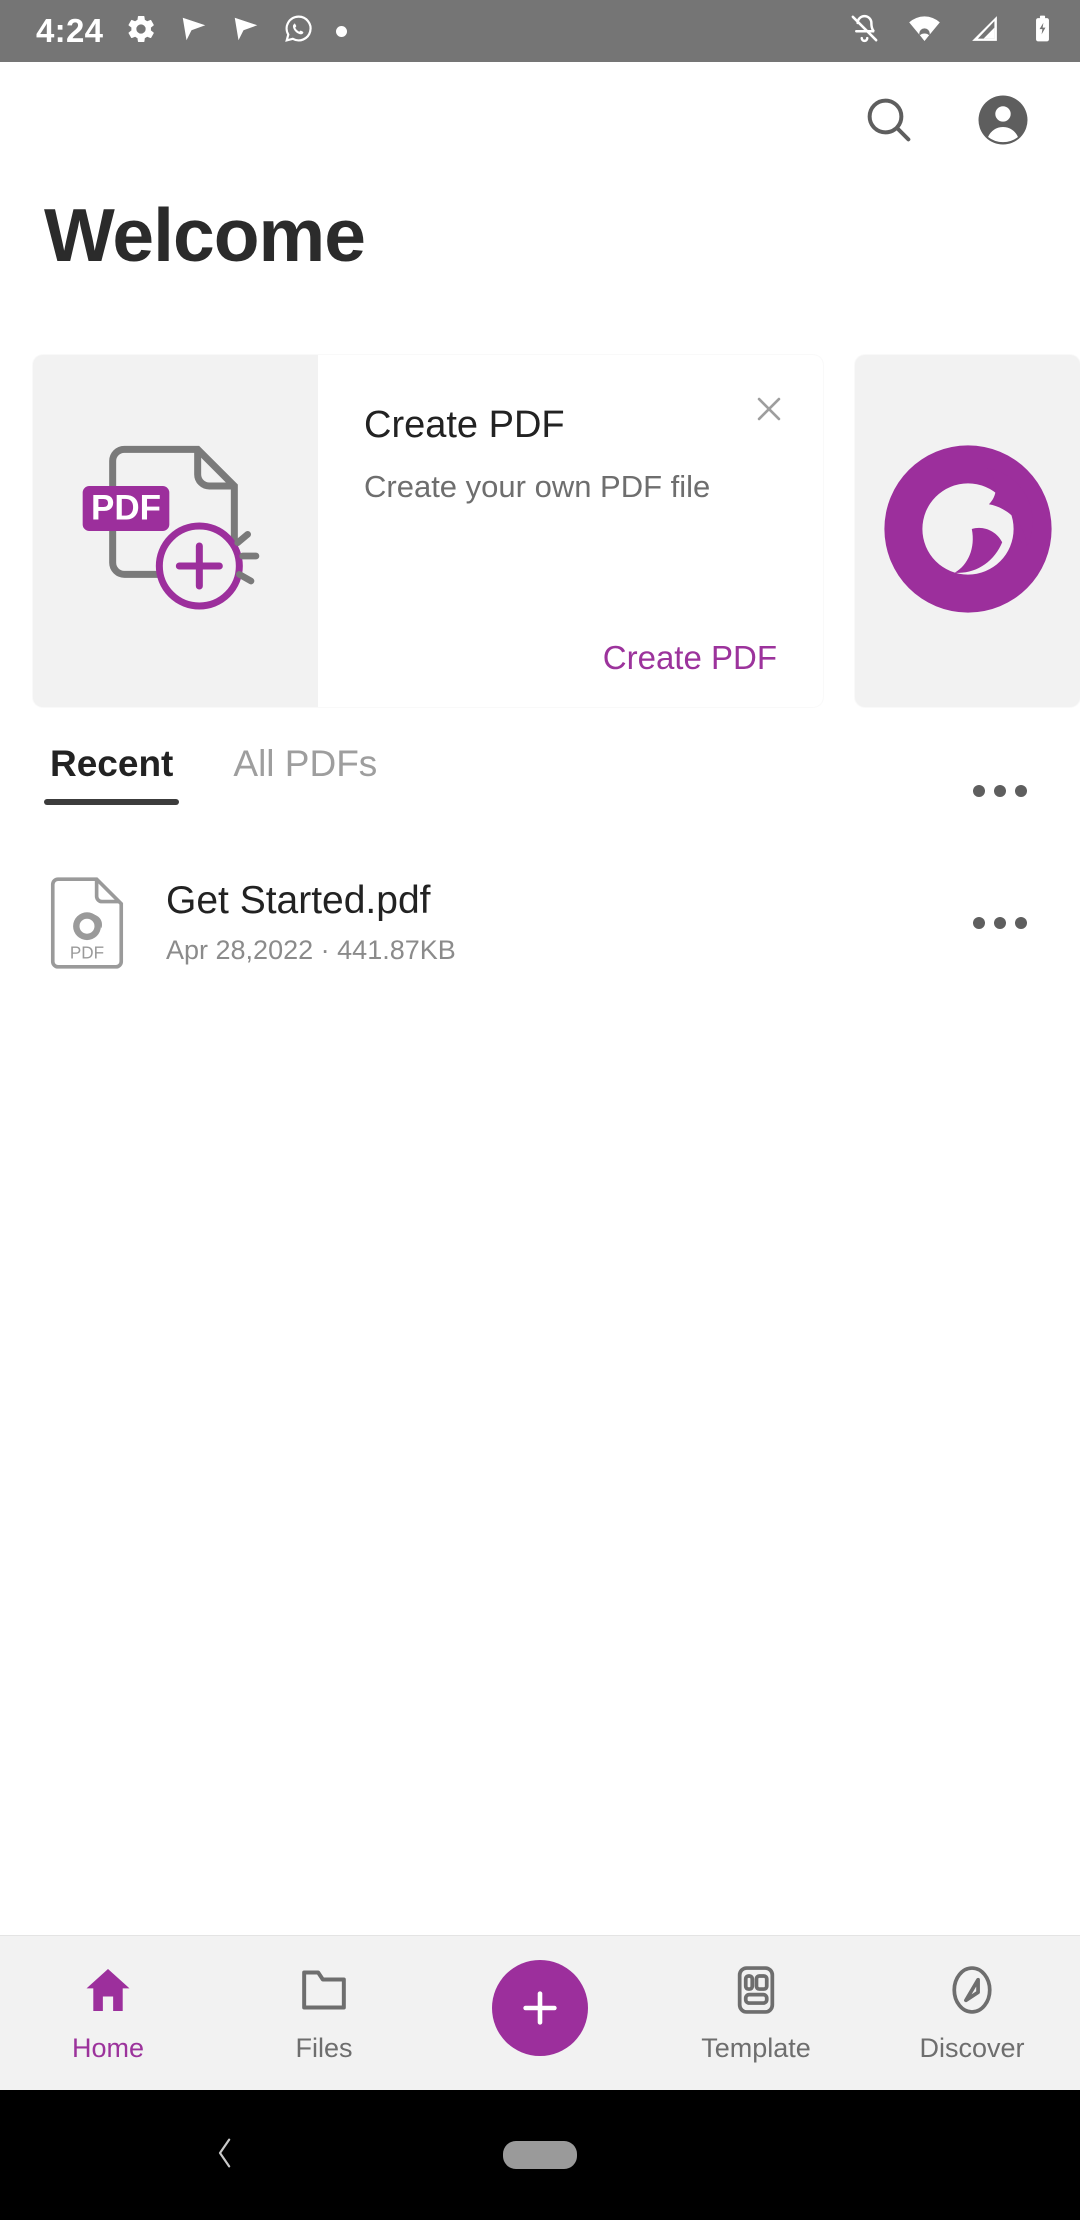 This screenshot has height=2220, width=1080. What do you see at coordinates (565, 923) in the screenshot?
I see `list-item-texts: Get Started.pdf Apr 28,2022 · 441.87KB` at bounding box center [565, 923].